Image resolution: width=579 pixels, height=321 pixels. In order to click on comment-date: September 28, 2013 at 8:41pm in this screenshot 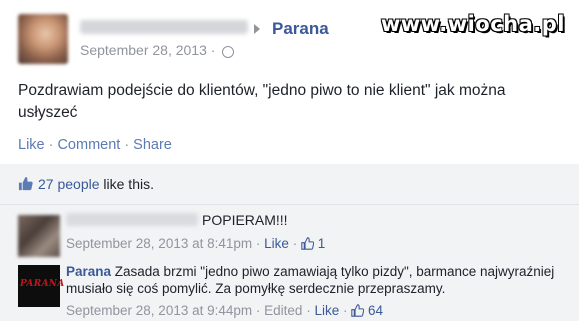, I will do `click(159, 243)`.